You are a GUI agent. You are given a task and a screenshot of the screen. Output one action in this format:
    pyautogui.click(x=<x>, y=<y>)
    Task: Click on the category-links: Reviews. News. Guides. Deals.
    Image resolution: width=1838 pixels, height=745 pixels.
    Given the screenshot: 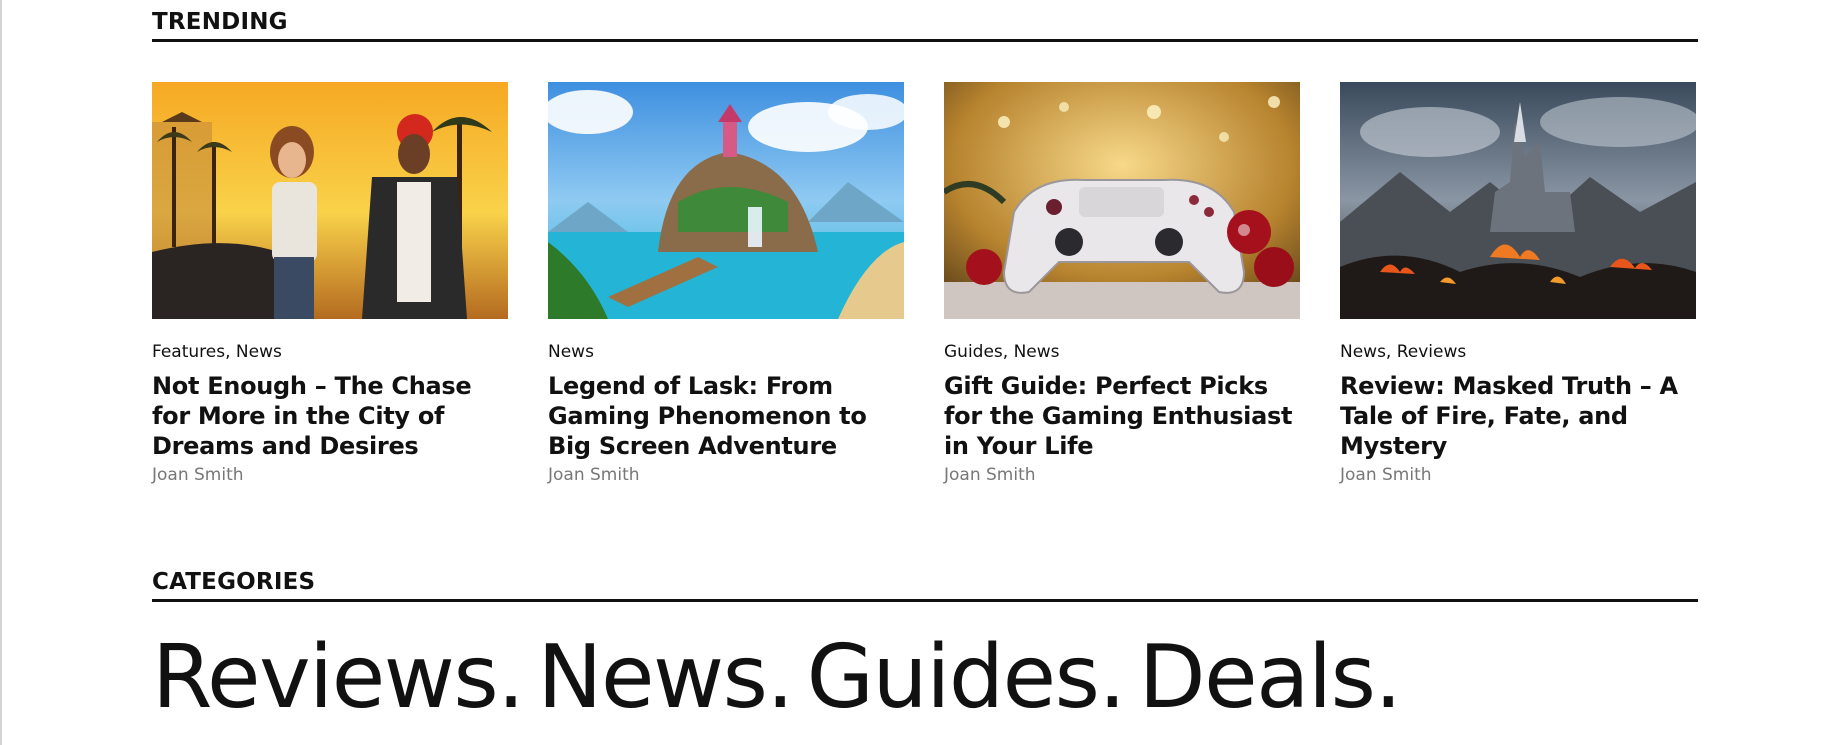 What is the action you would take?
    pyautogui.click(x=925, y=677)
    